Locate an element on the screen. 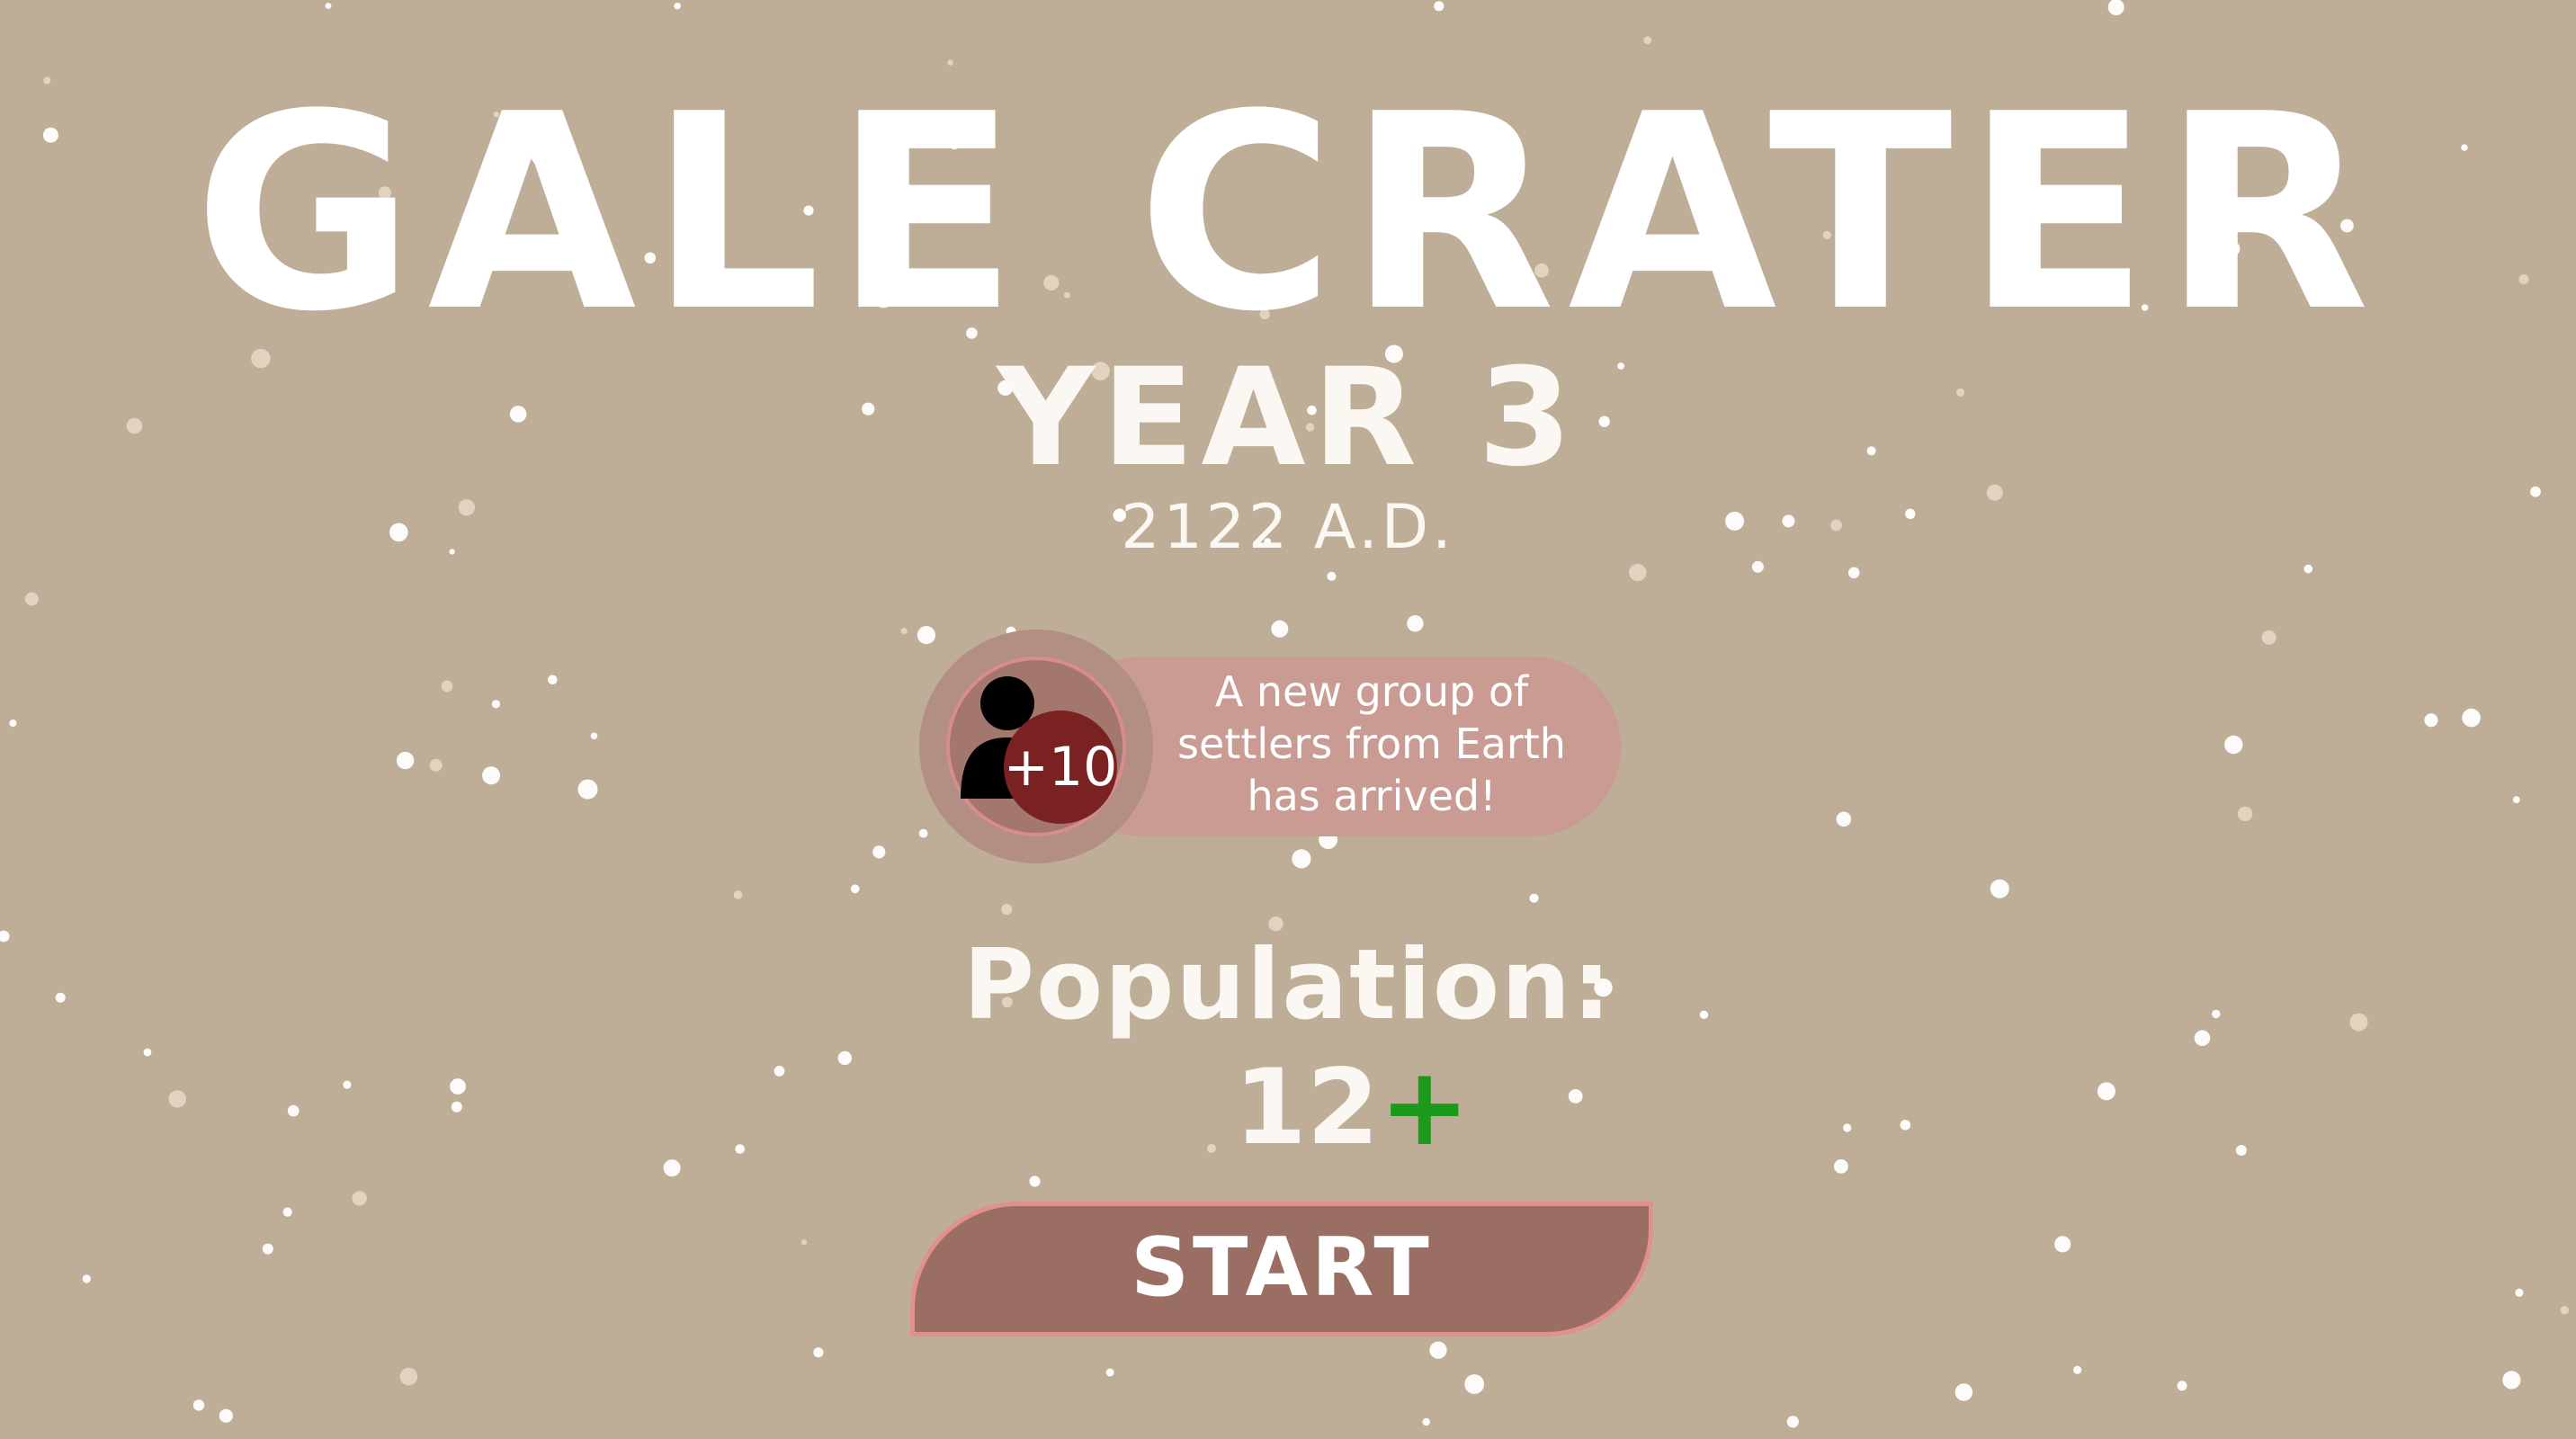  population-value: 12 is located at coordinates (1307, 1108).